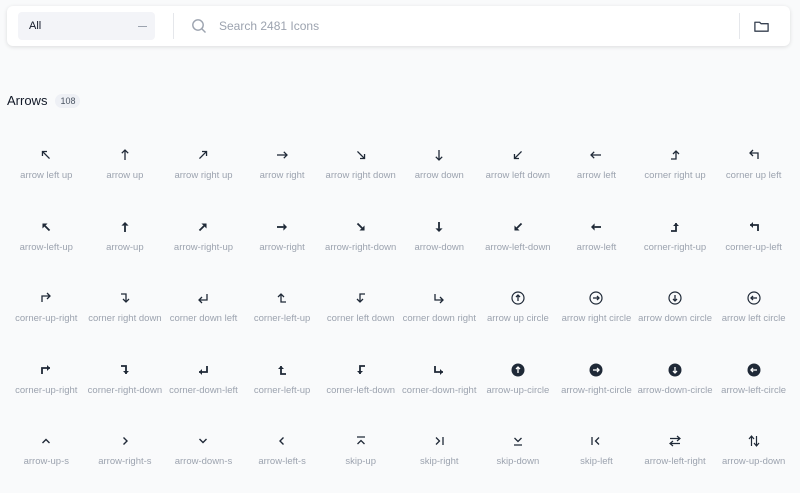  What do you see at coordinates (46, 370) in the screenshot?
I see `corner-up-right-bold-icon` at bounding box center [46, 370].